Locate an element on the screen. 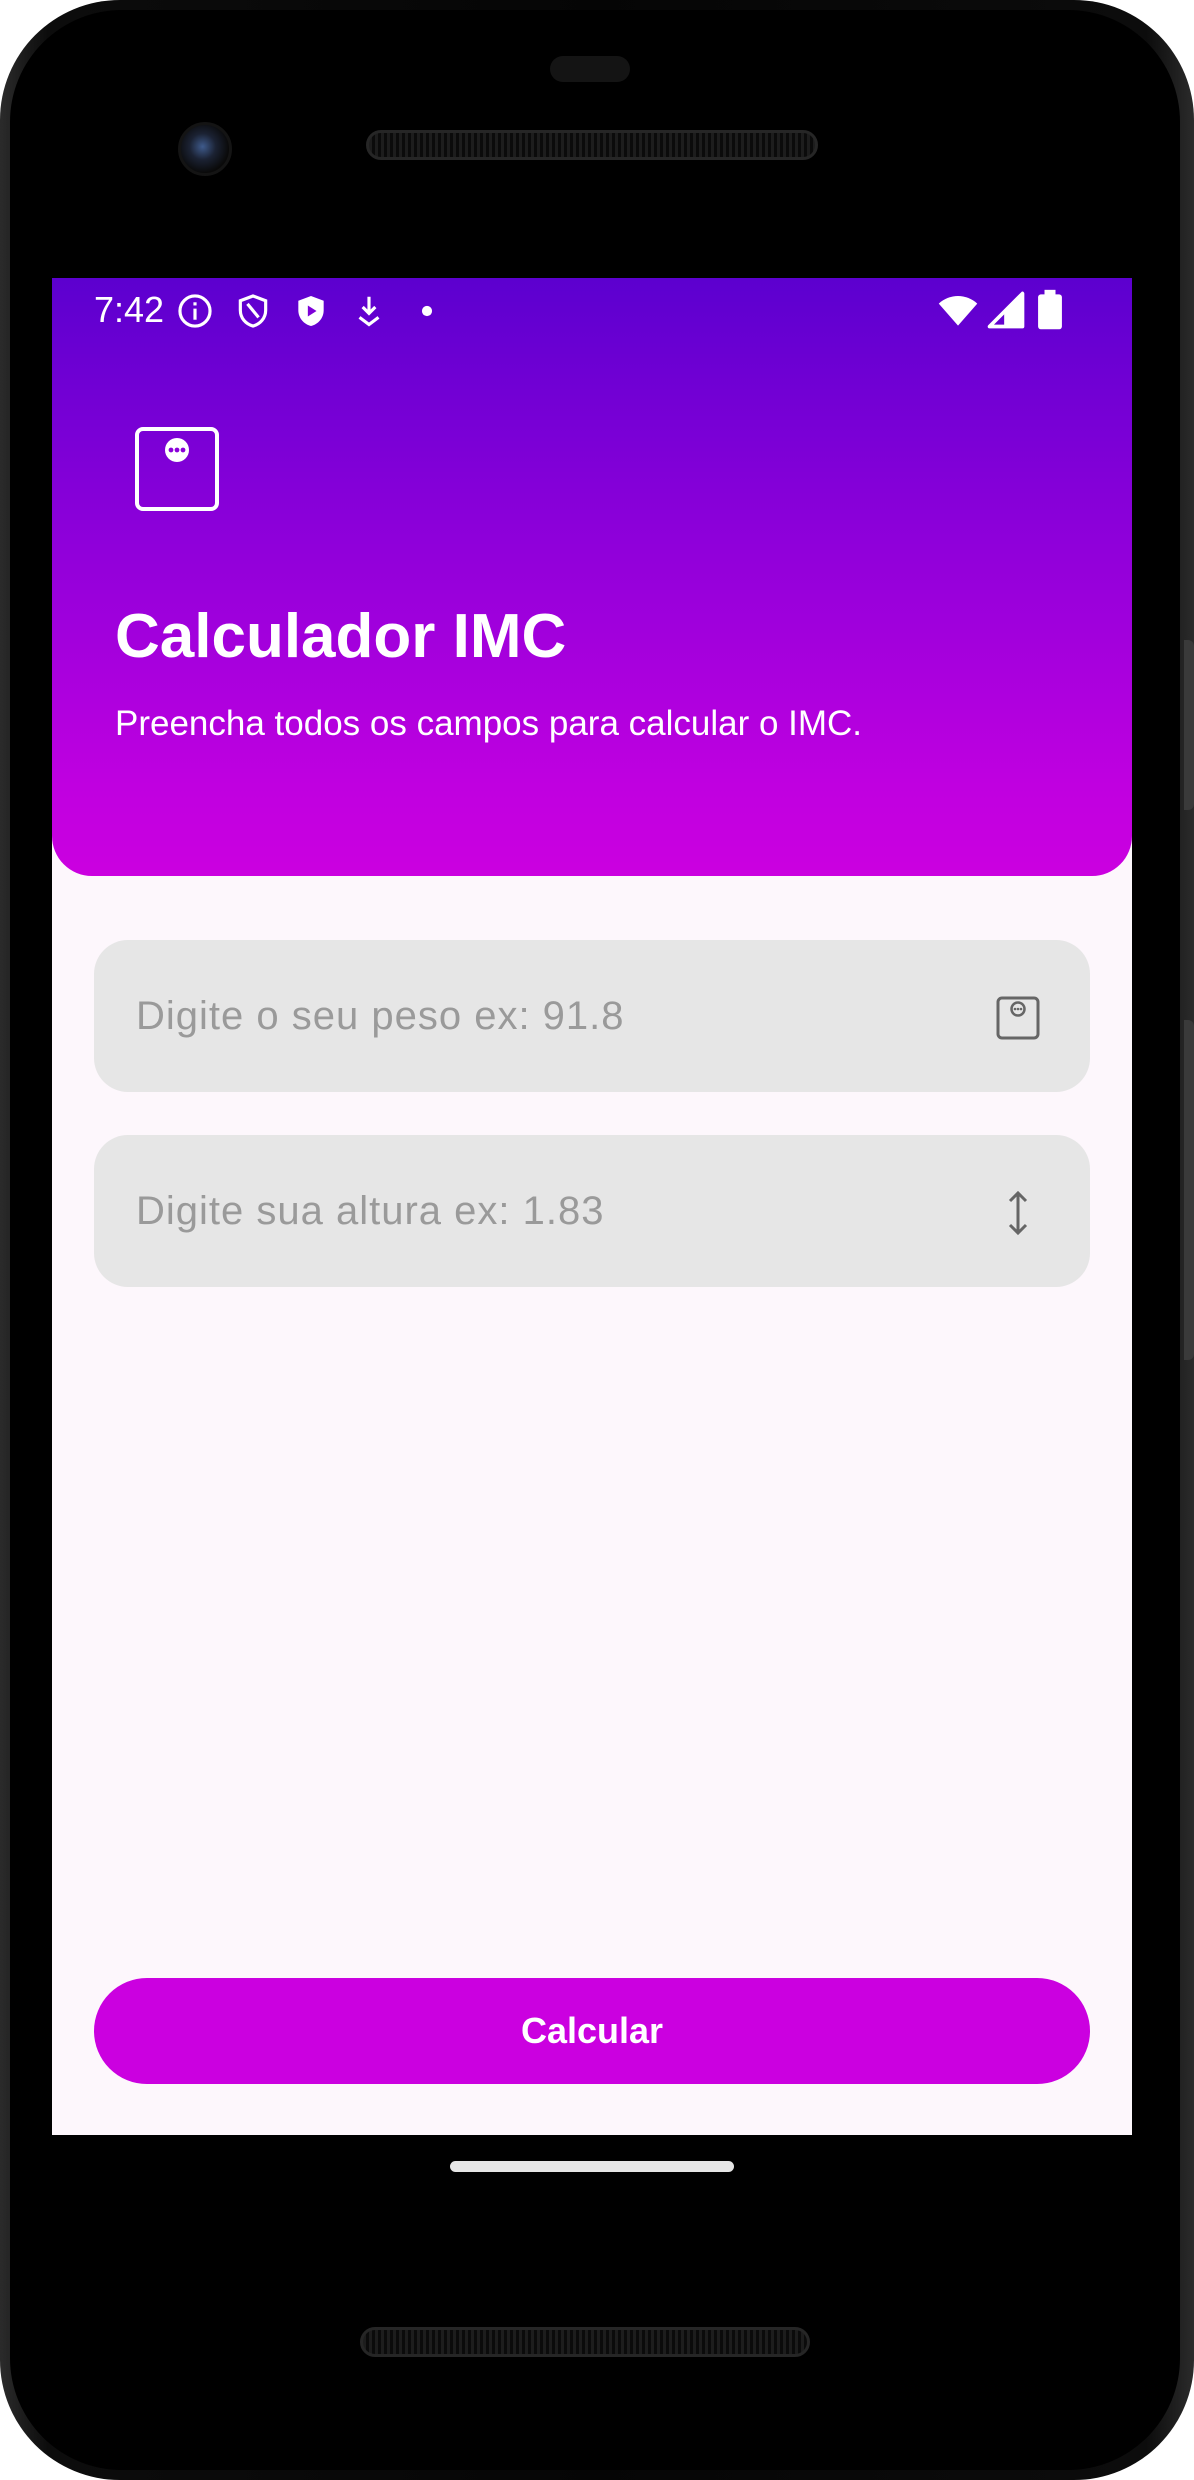 This screenshot has height=2480, width=1194. weight-scale-icon is located at coordinates (177, 469).